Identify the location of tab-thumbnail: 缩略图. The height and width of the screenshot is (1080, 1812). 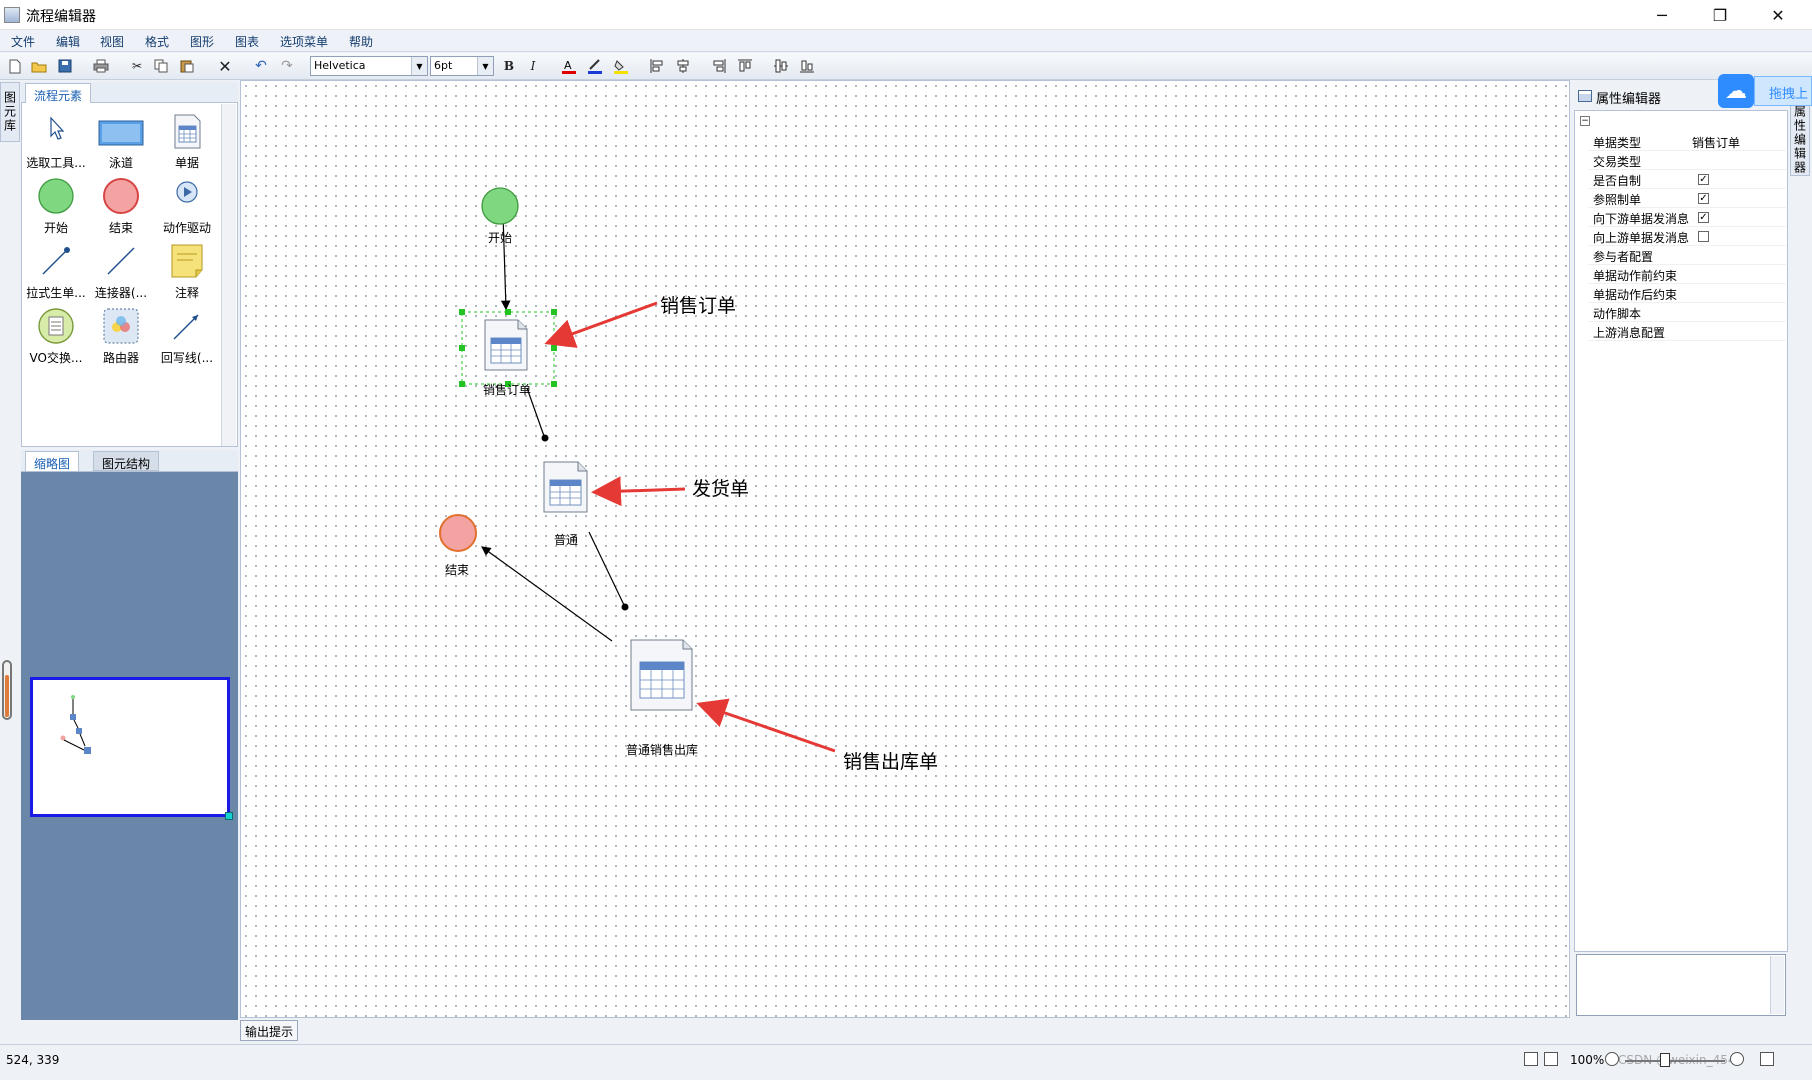
(52, 461).